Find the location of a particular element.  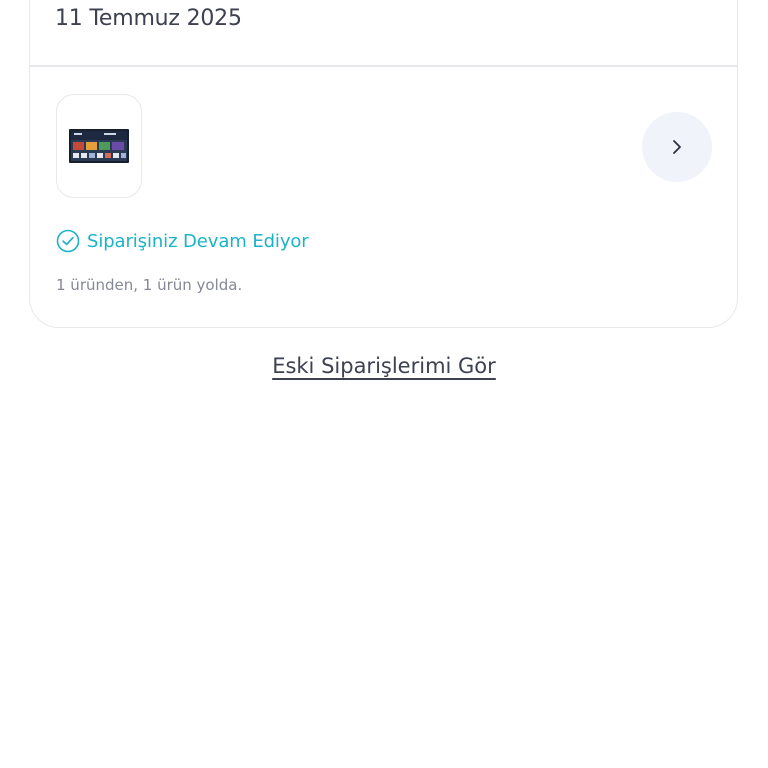

chevron-right-icon is located at coordinates (677, 147).